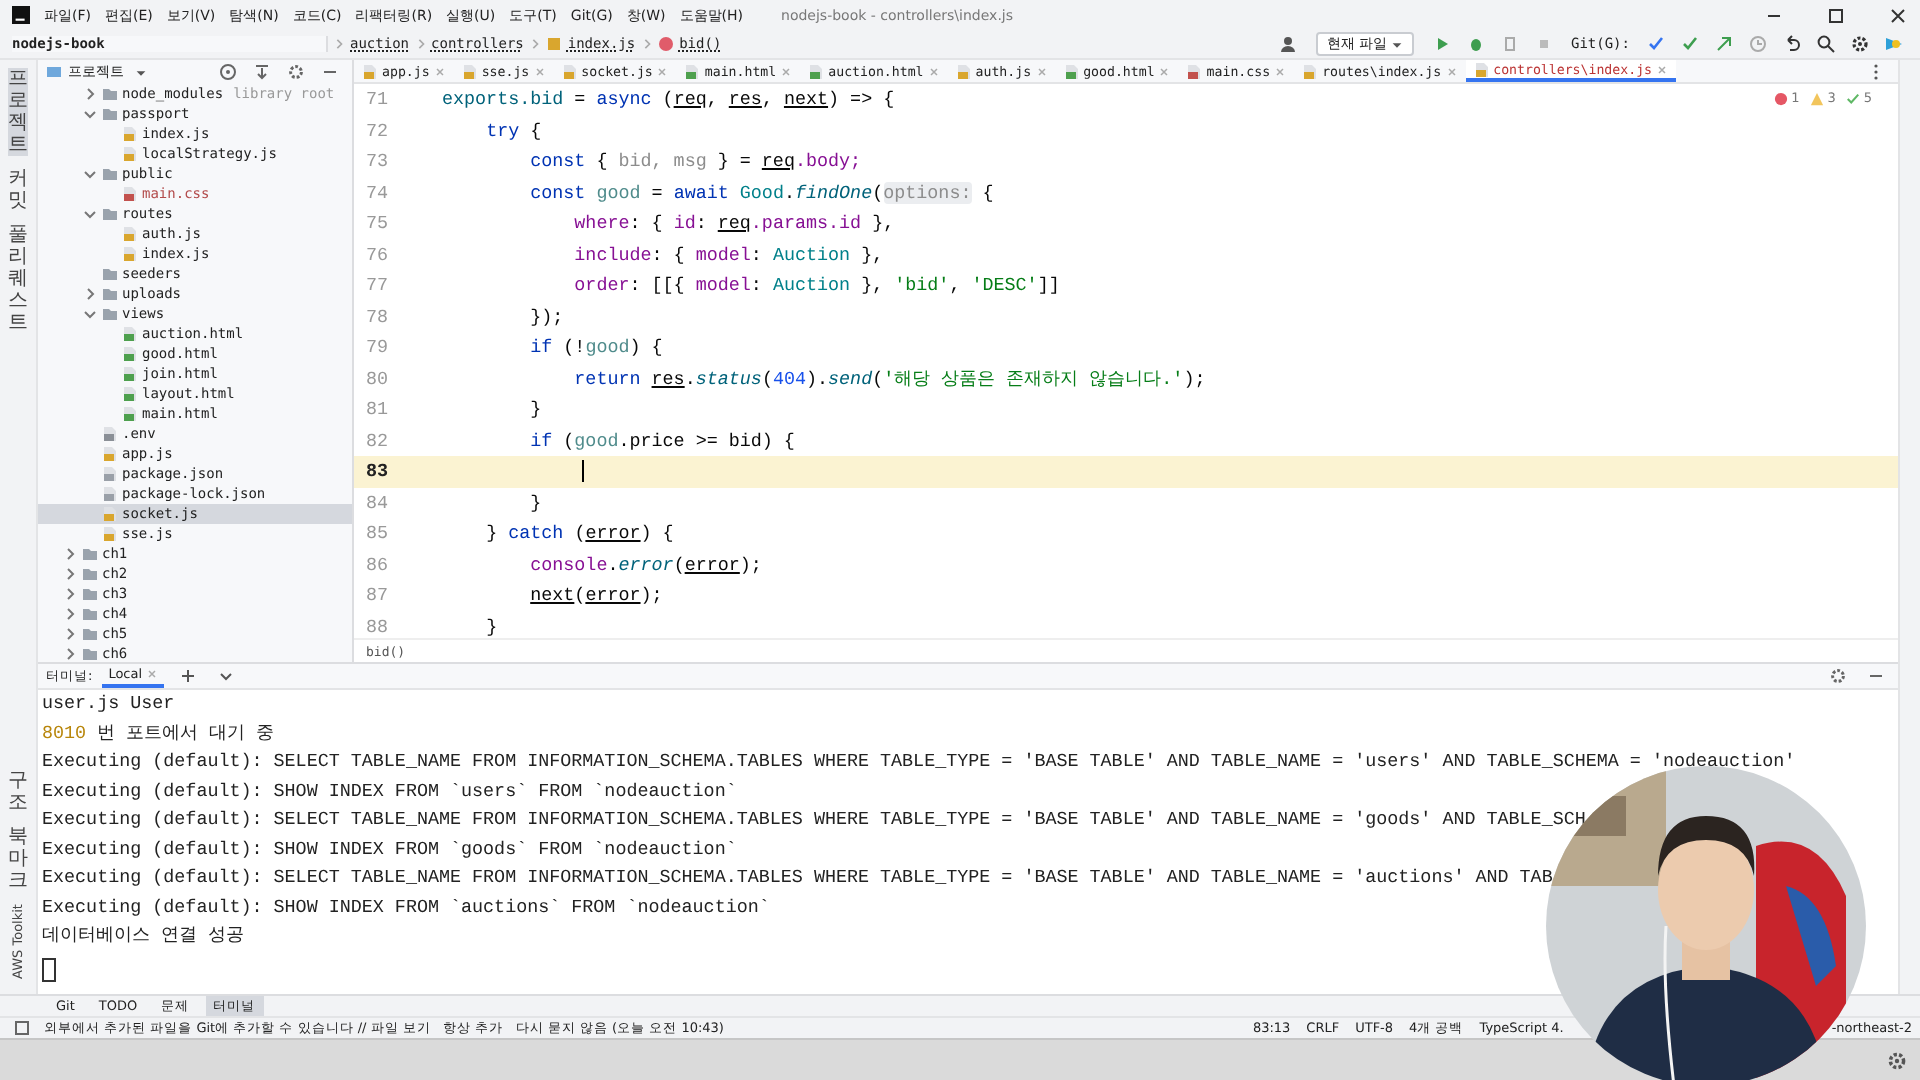 The height and width of the screenshot is (1080, 1920). Describe the element at coordinates (1724, 44) in the screenshot. I see `arrow-icon` at that location.